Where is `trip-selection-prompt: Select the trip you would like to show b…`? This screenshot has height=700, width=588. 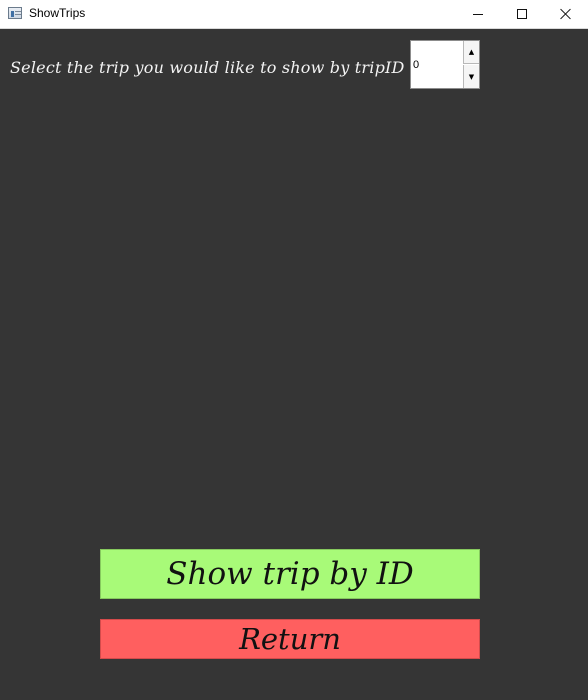
trip-selection-prompt: Select the trip you would like to show b… is located at coordinates (207, 67).